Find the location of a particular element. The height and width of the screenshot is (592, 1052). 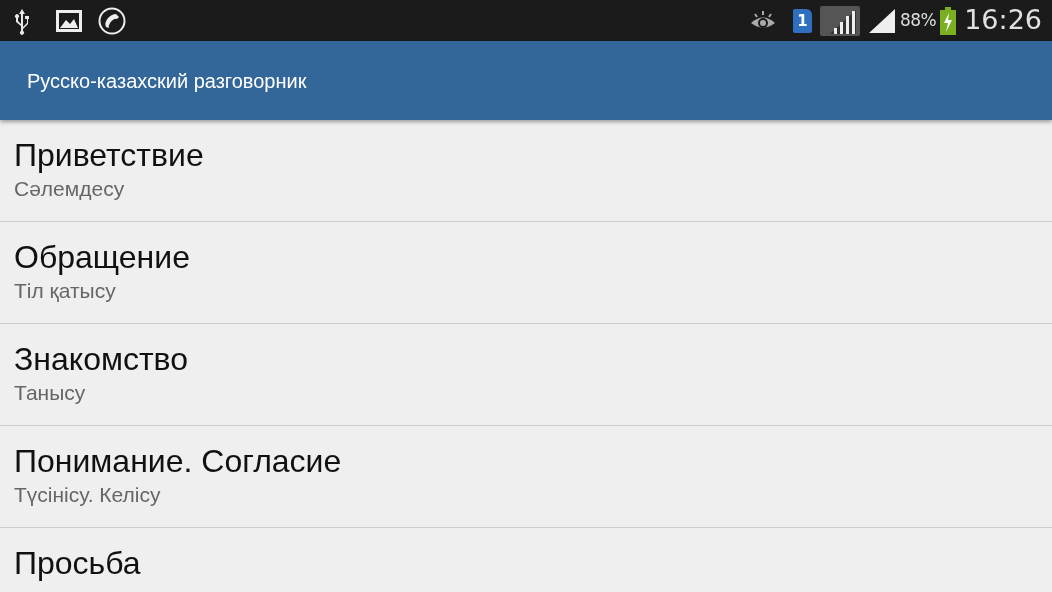

item-subtitle: Түсінісу. Келісу is located at coordinates (88, 495).